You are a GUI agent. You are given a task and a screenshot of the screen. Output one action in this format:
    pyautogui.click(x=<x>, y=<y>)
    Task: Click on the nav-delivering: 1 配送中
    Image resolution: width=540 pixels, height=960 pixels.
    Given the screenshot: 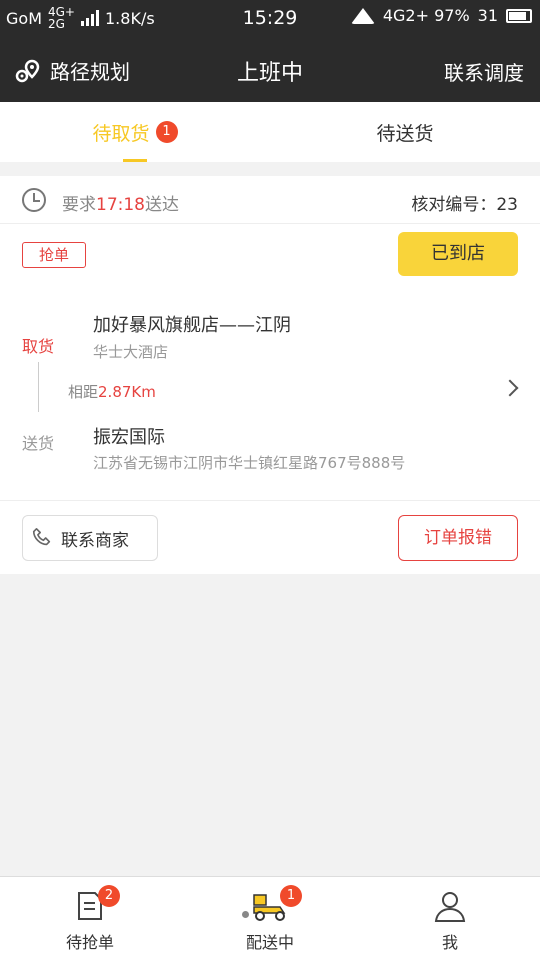 What is the action you would take?
    pyautogui.click(x=270, y=918)
    